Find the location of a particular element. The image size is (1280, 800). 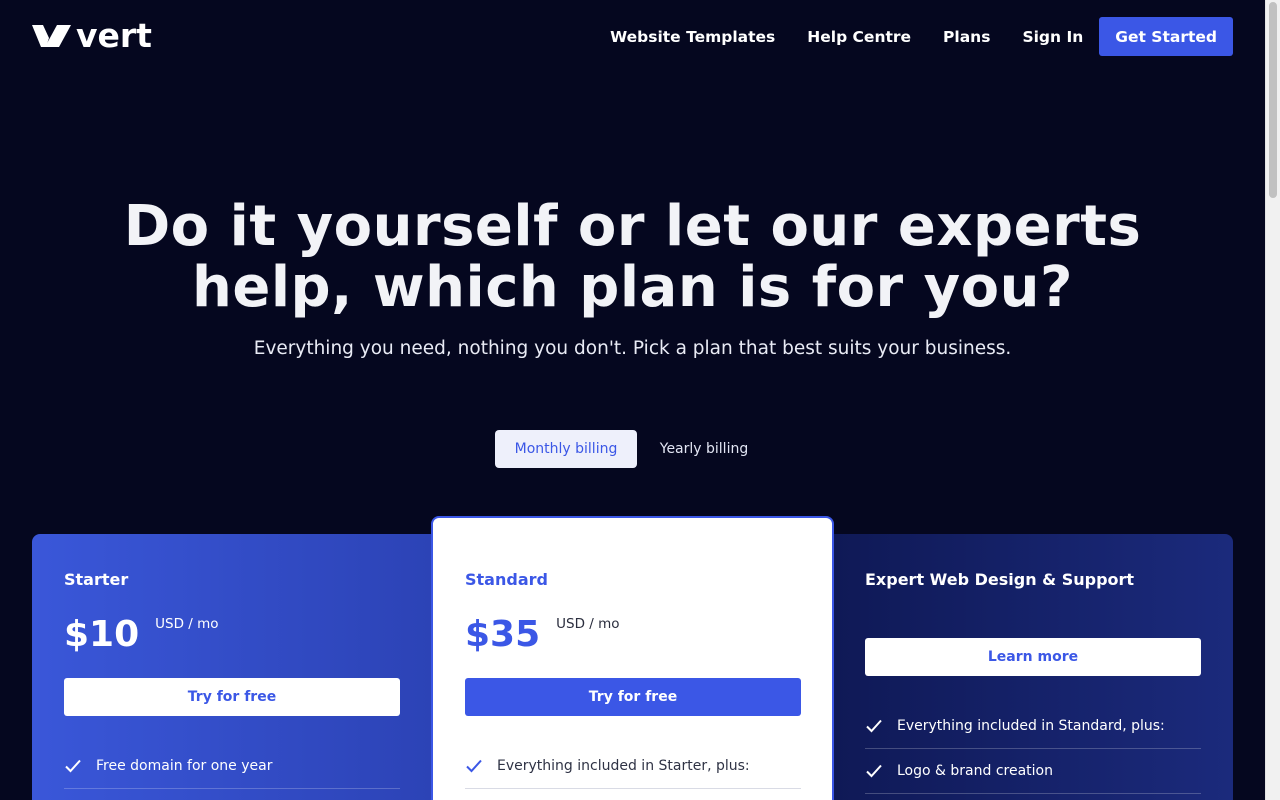

feature-list: Free domain for one year is located at coordinates (232, 766).